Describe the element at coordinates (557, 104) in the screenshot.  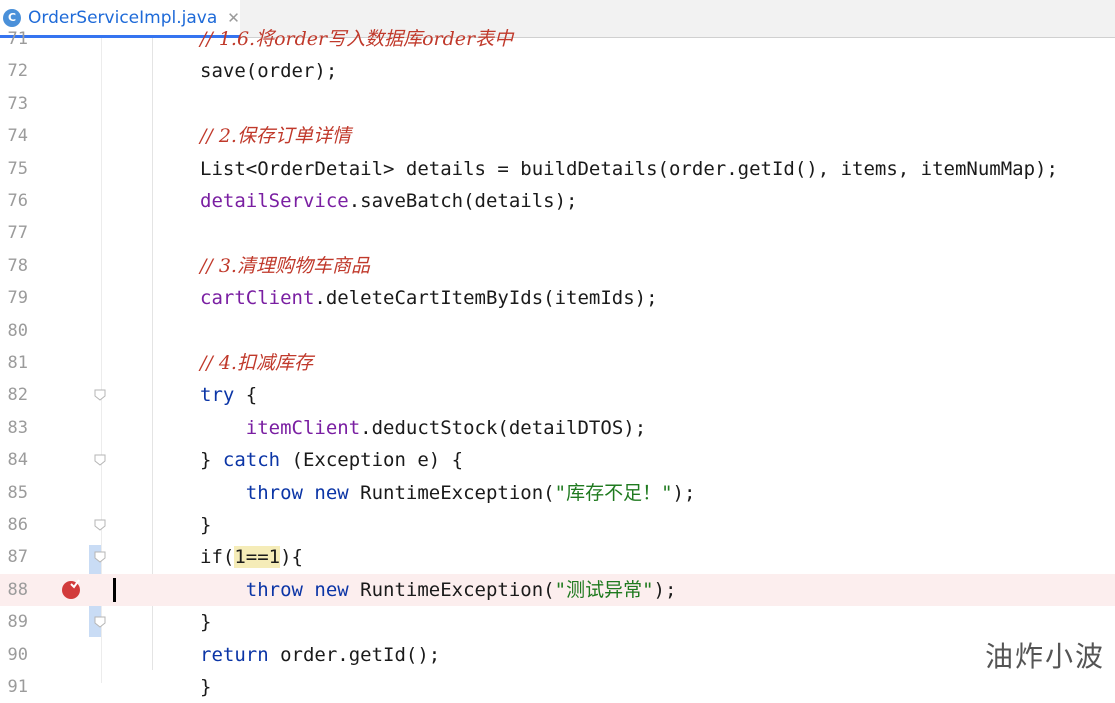
I see `code-line: 73` at that location.